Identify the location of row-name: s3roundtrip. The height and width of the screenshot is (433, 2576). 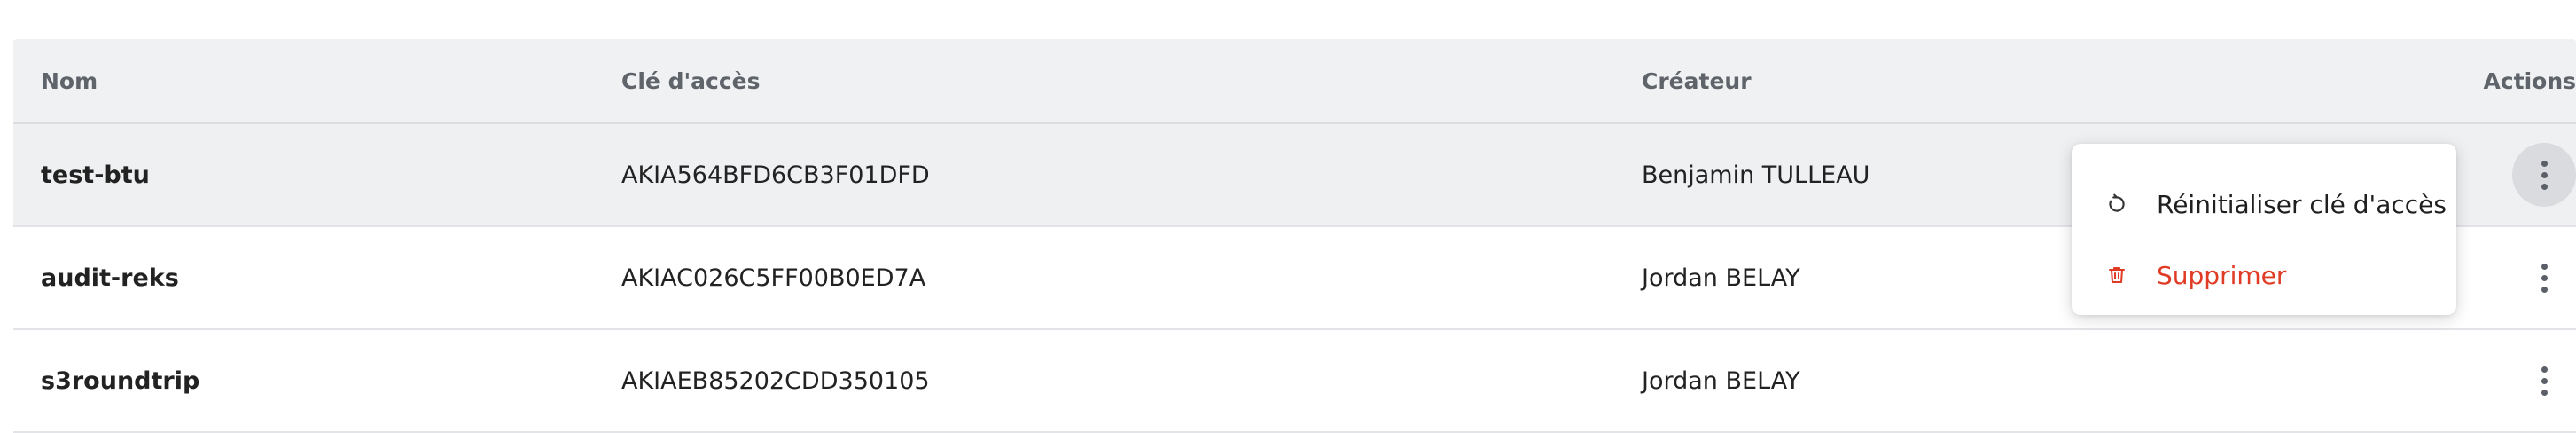
(121, 380).